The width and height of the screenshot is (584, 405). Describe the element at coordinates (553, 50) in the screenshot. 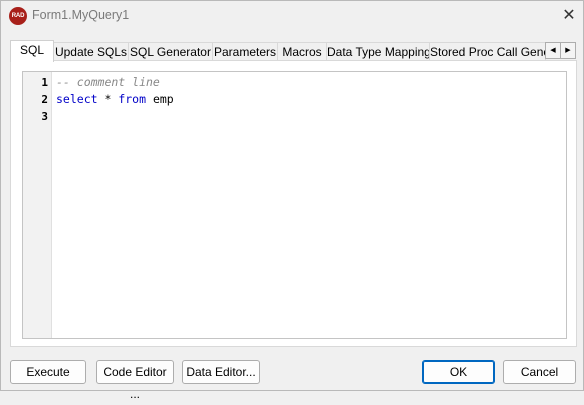

I see `tab-scroll-left-icon: ◀` at that location.